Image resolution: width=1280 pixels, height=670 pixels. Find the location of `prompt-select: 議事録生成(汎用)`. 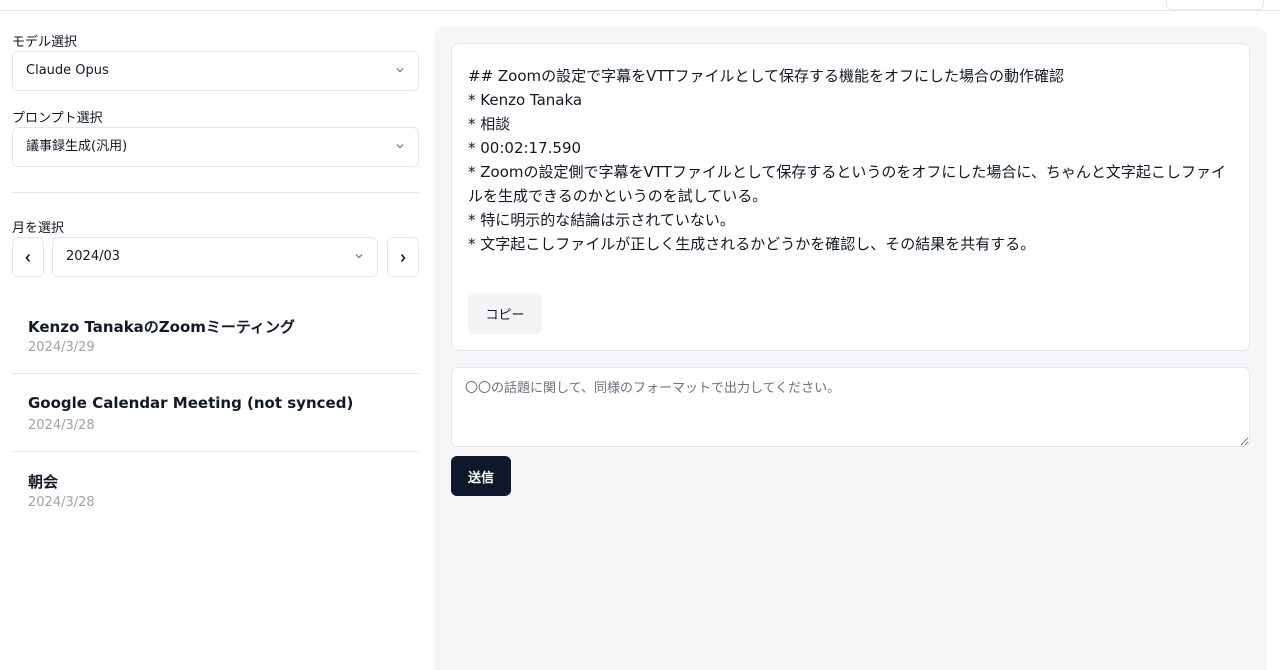

prompt-select: 議事録生成(汎用) is located at coordinates (215, 147).